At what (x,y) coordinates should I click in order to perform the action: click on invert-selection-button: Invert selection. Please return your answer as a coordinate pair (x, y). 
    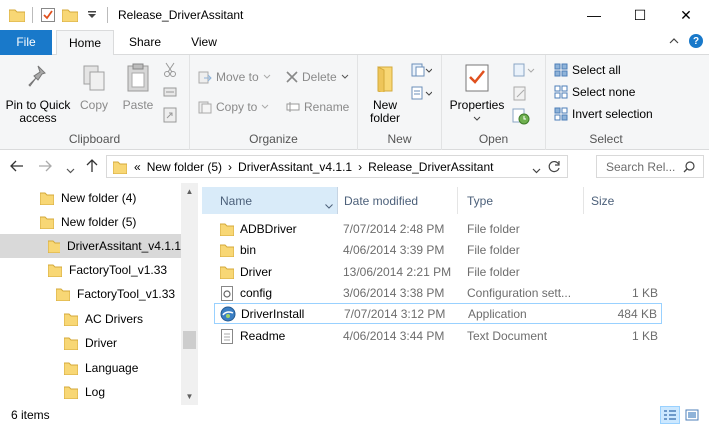
    Looking at the image, I should click on (603, 114).